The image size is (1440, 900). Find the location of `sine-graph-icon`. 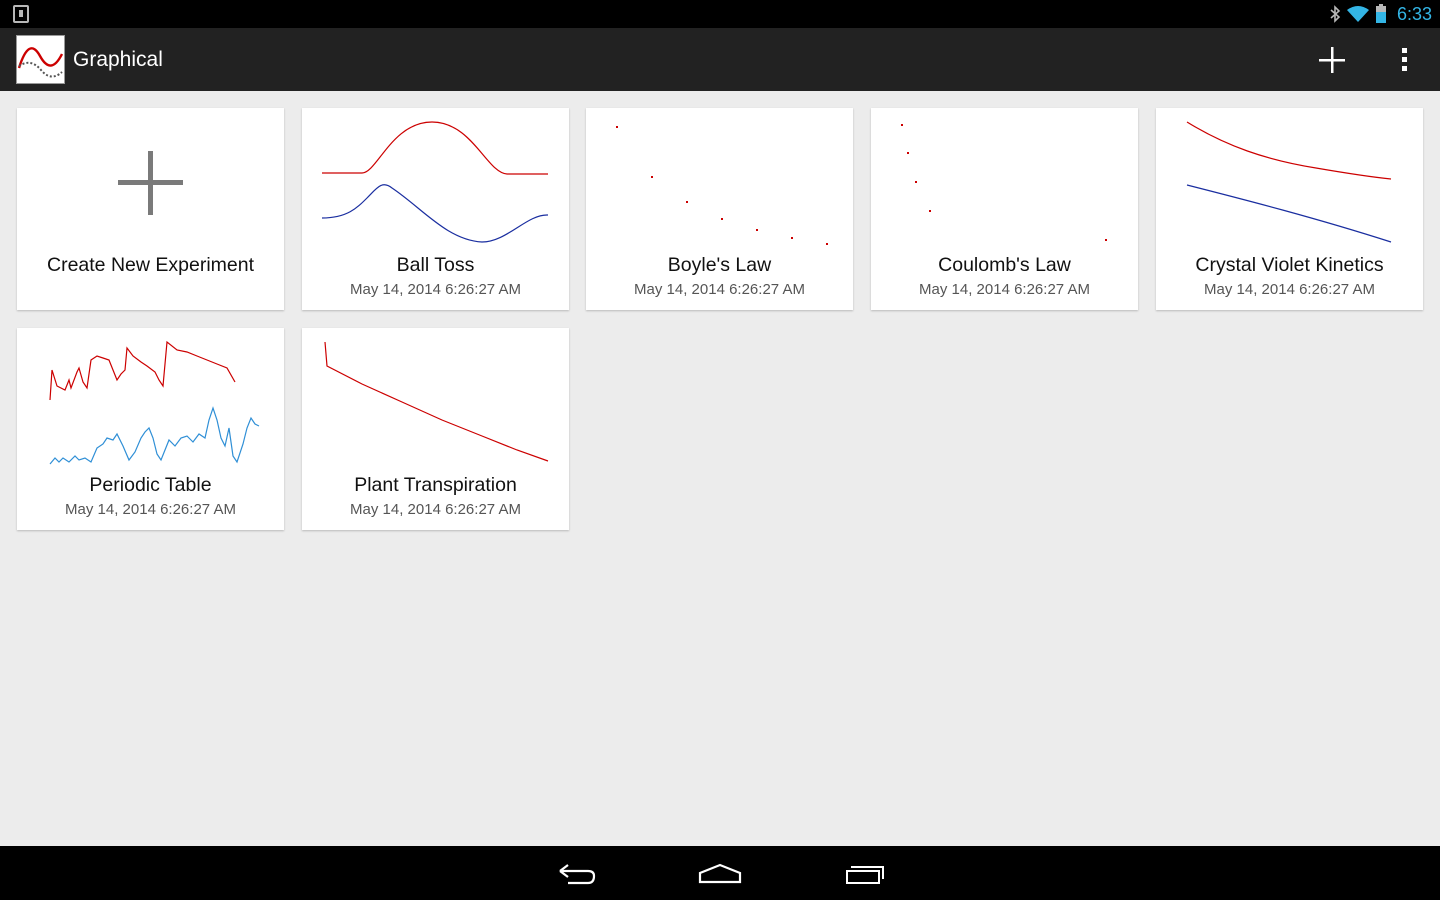

sine-graph-icon is located at coordinates (40, 59).